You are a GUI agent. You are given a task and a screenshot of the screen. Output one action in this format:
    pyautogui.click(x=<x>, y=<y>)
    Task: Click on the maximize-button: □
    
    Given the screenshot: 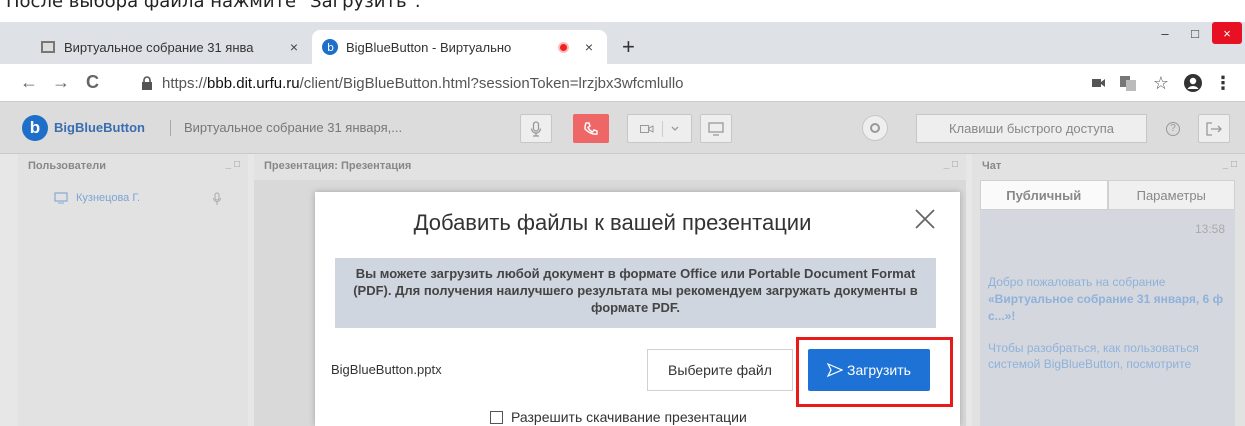 What is the action you would take?
    pyautogui.click(x=1195, y=33)
    